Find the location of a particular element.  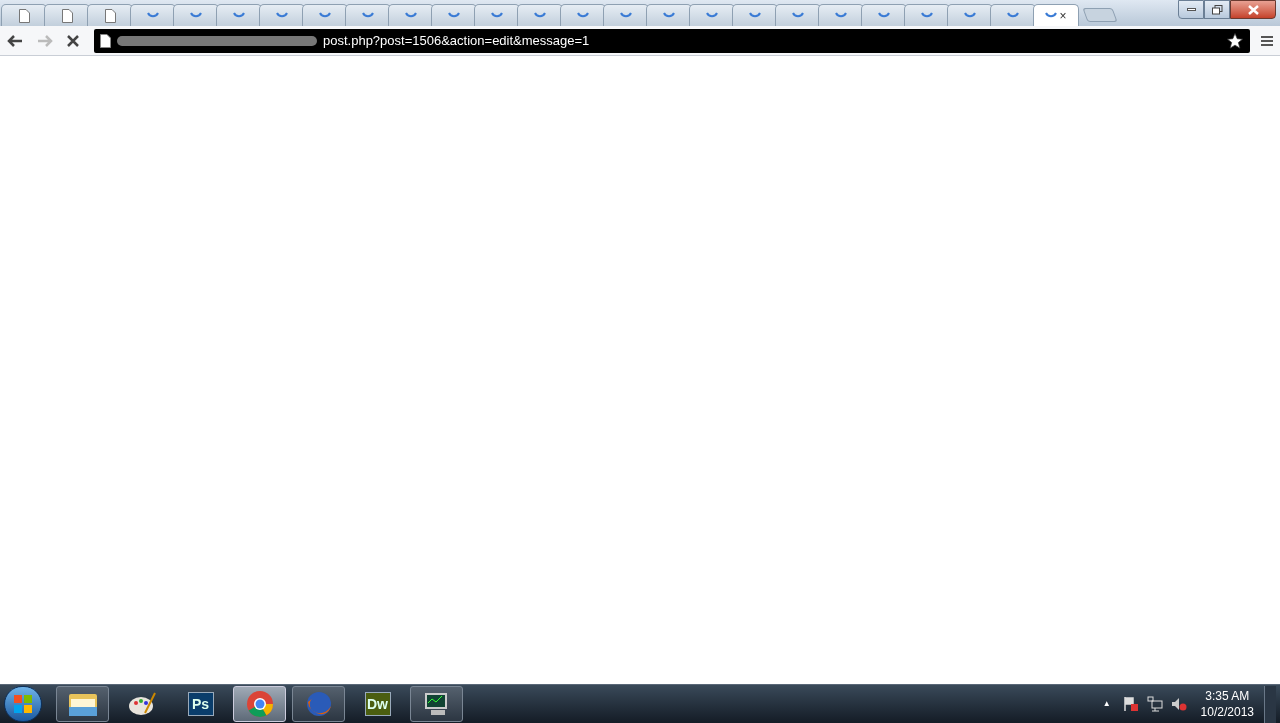

restore-icon is located at coordinates (1217, 9).